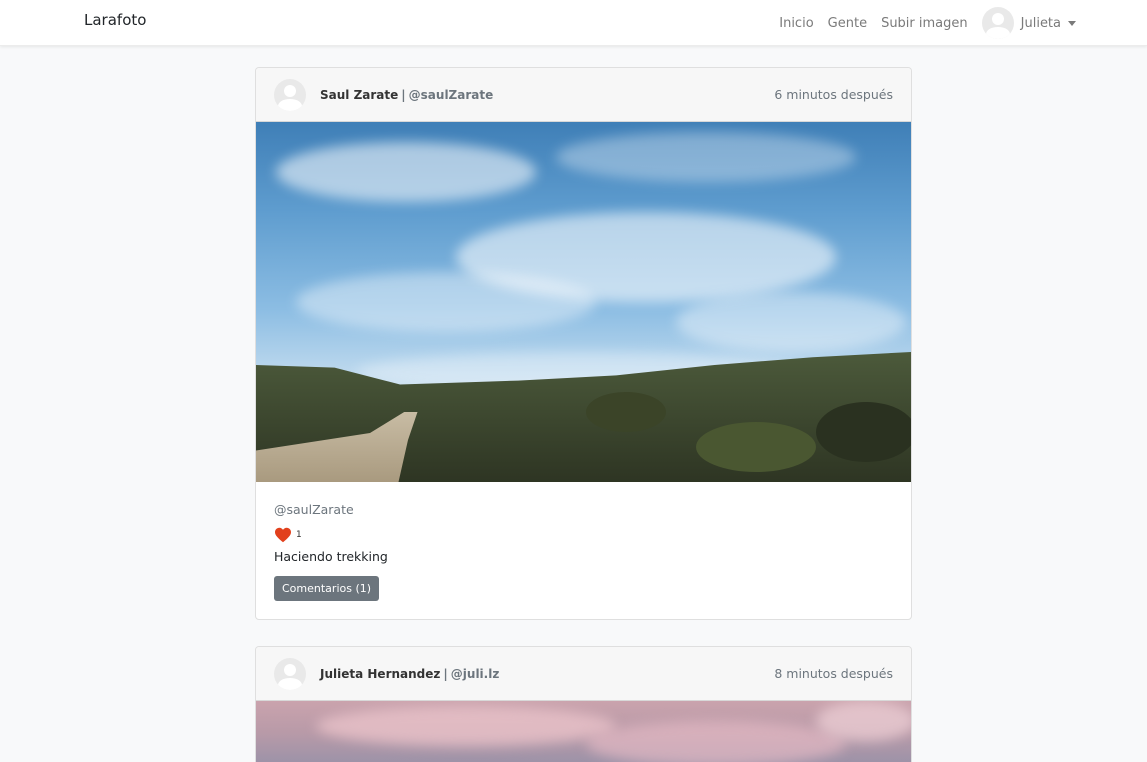 The width and height of the screenshot is (1147, 762). Describe the element at coordinates (1040, 23) in the screenshot. I see `user-name-label: Julieta` at that location.